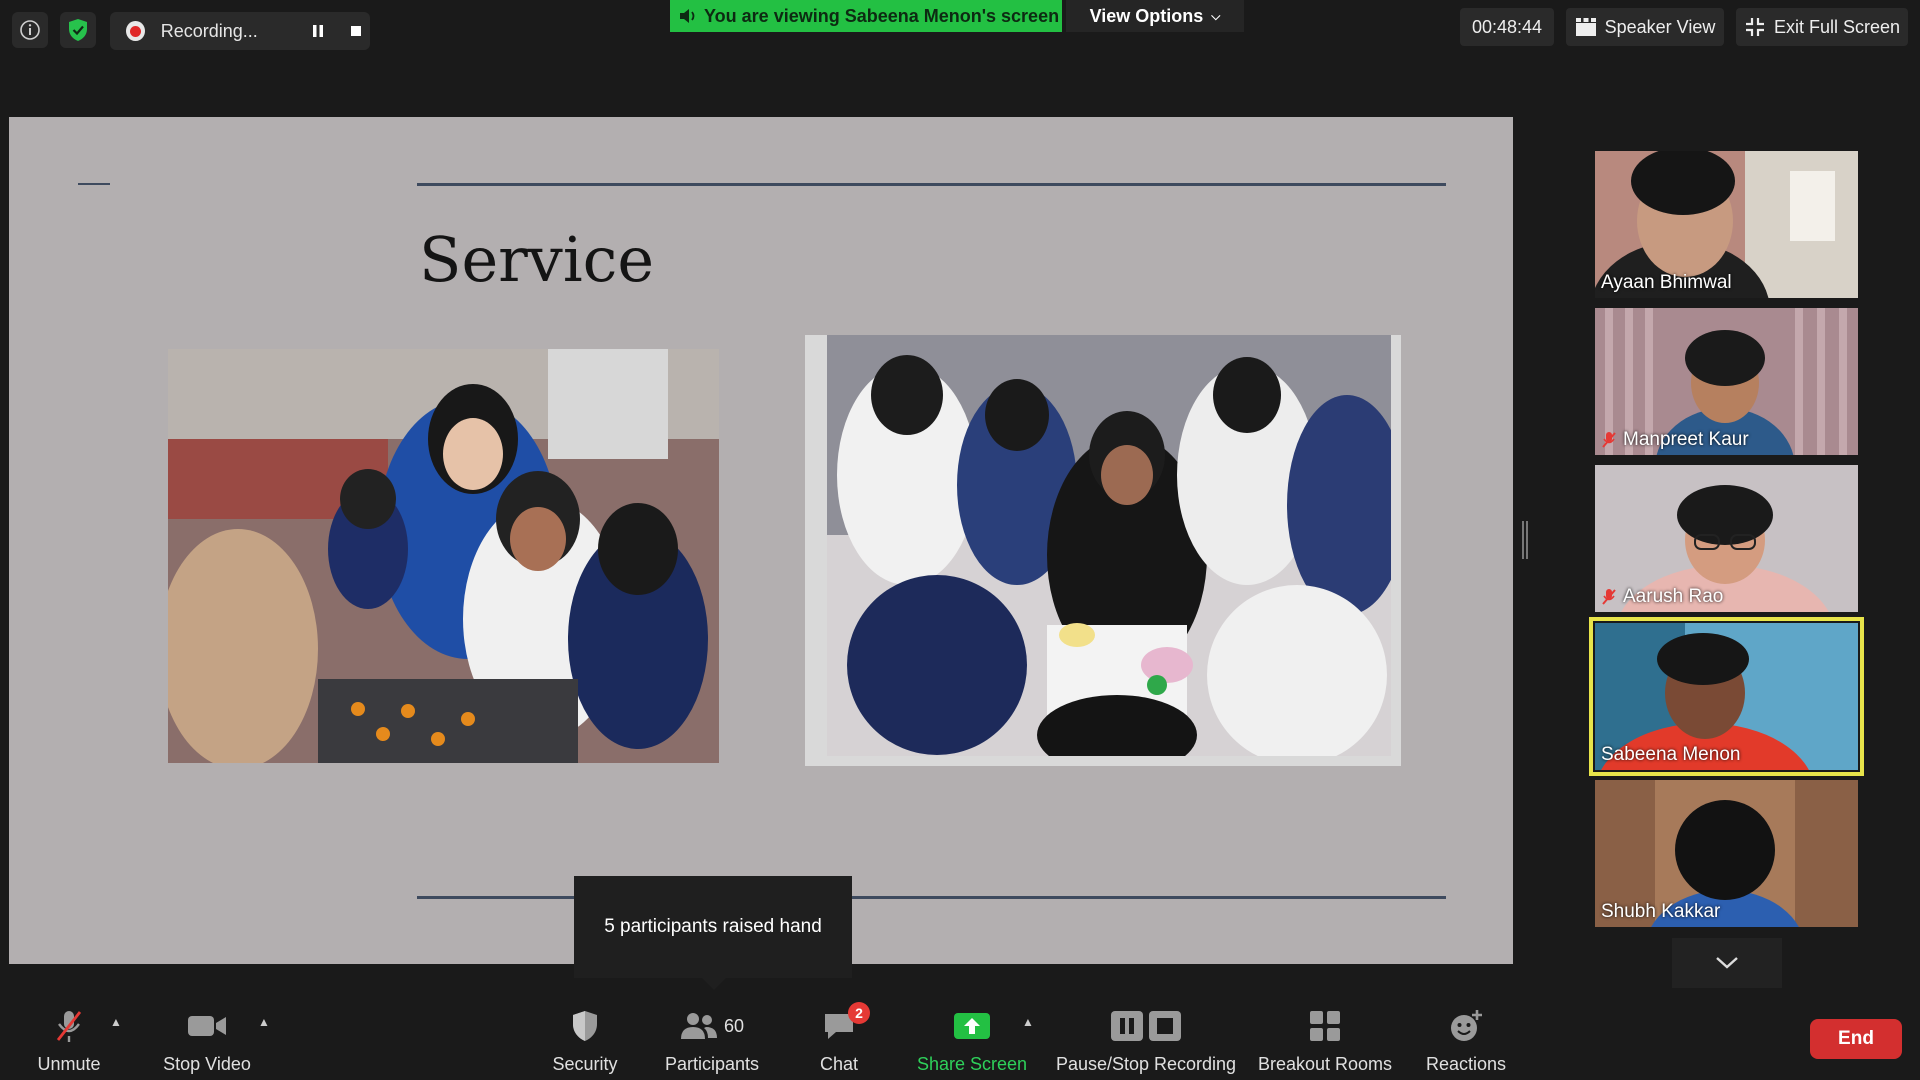 This screenshot has width=1920, height=1080. Describe the element at coordinates (69, 1064) in the screenshot. I see `unmute-label: Unmute` at that location.